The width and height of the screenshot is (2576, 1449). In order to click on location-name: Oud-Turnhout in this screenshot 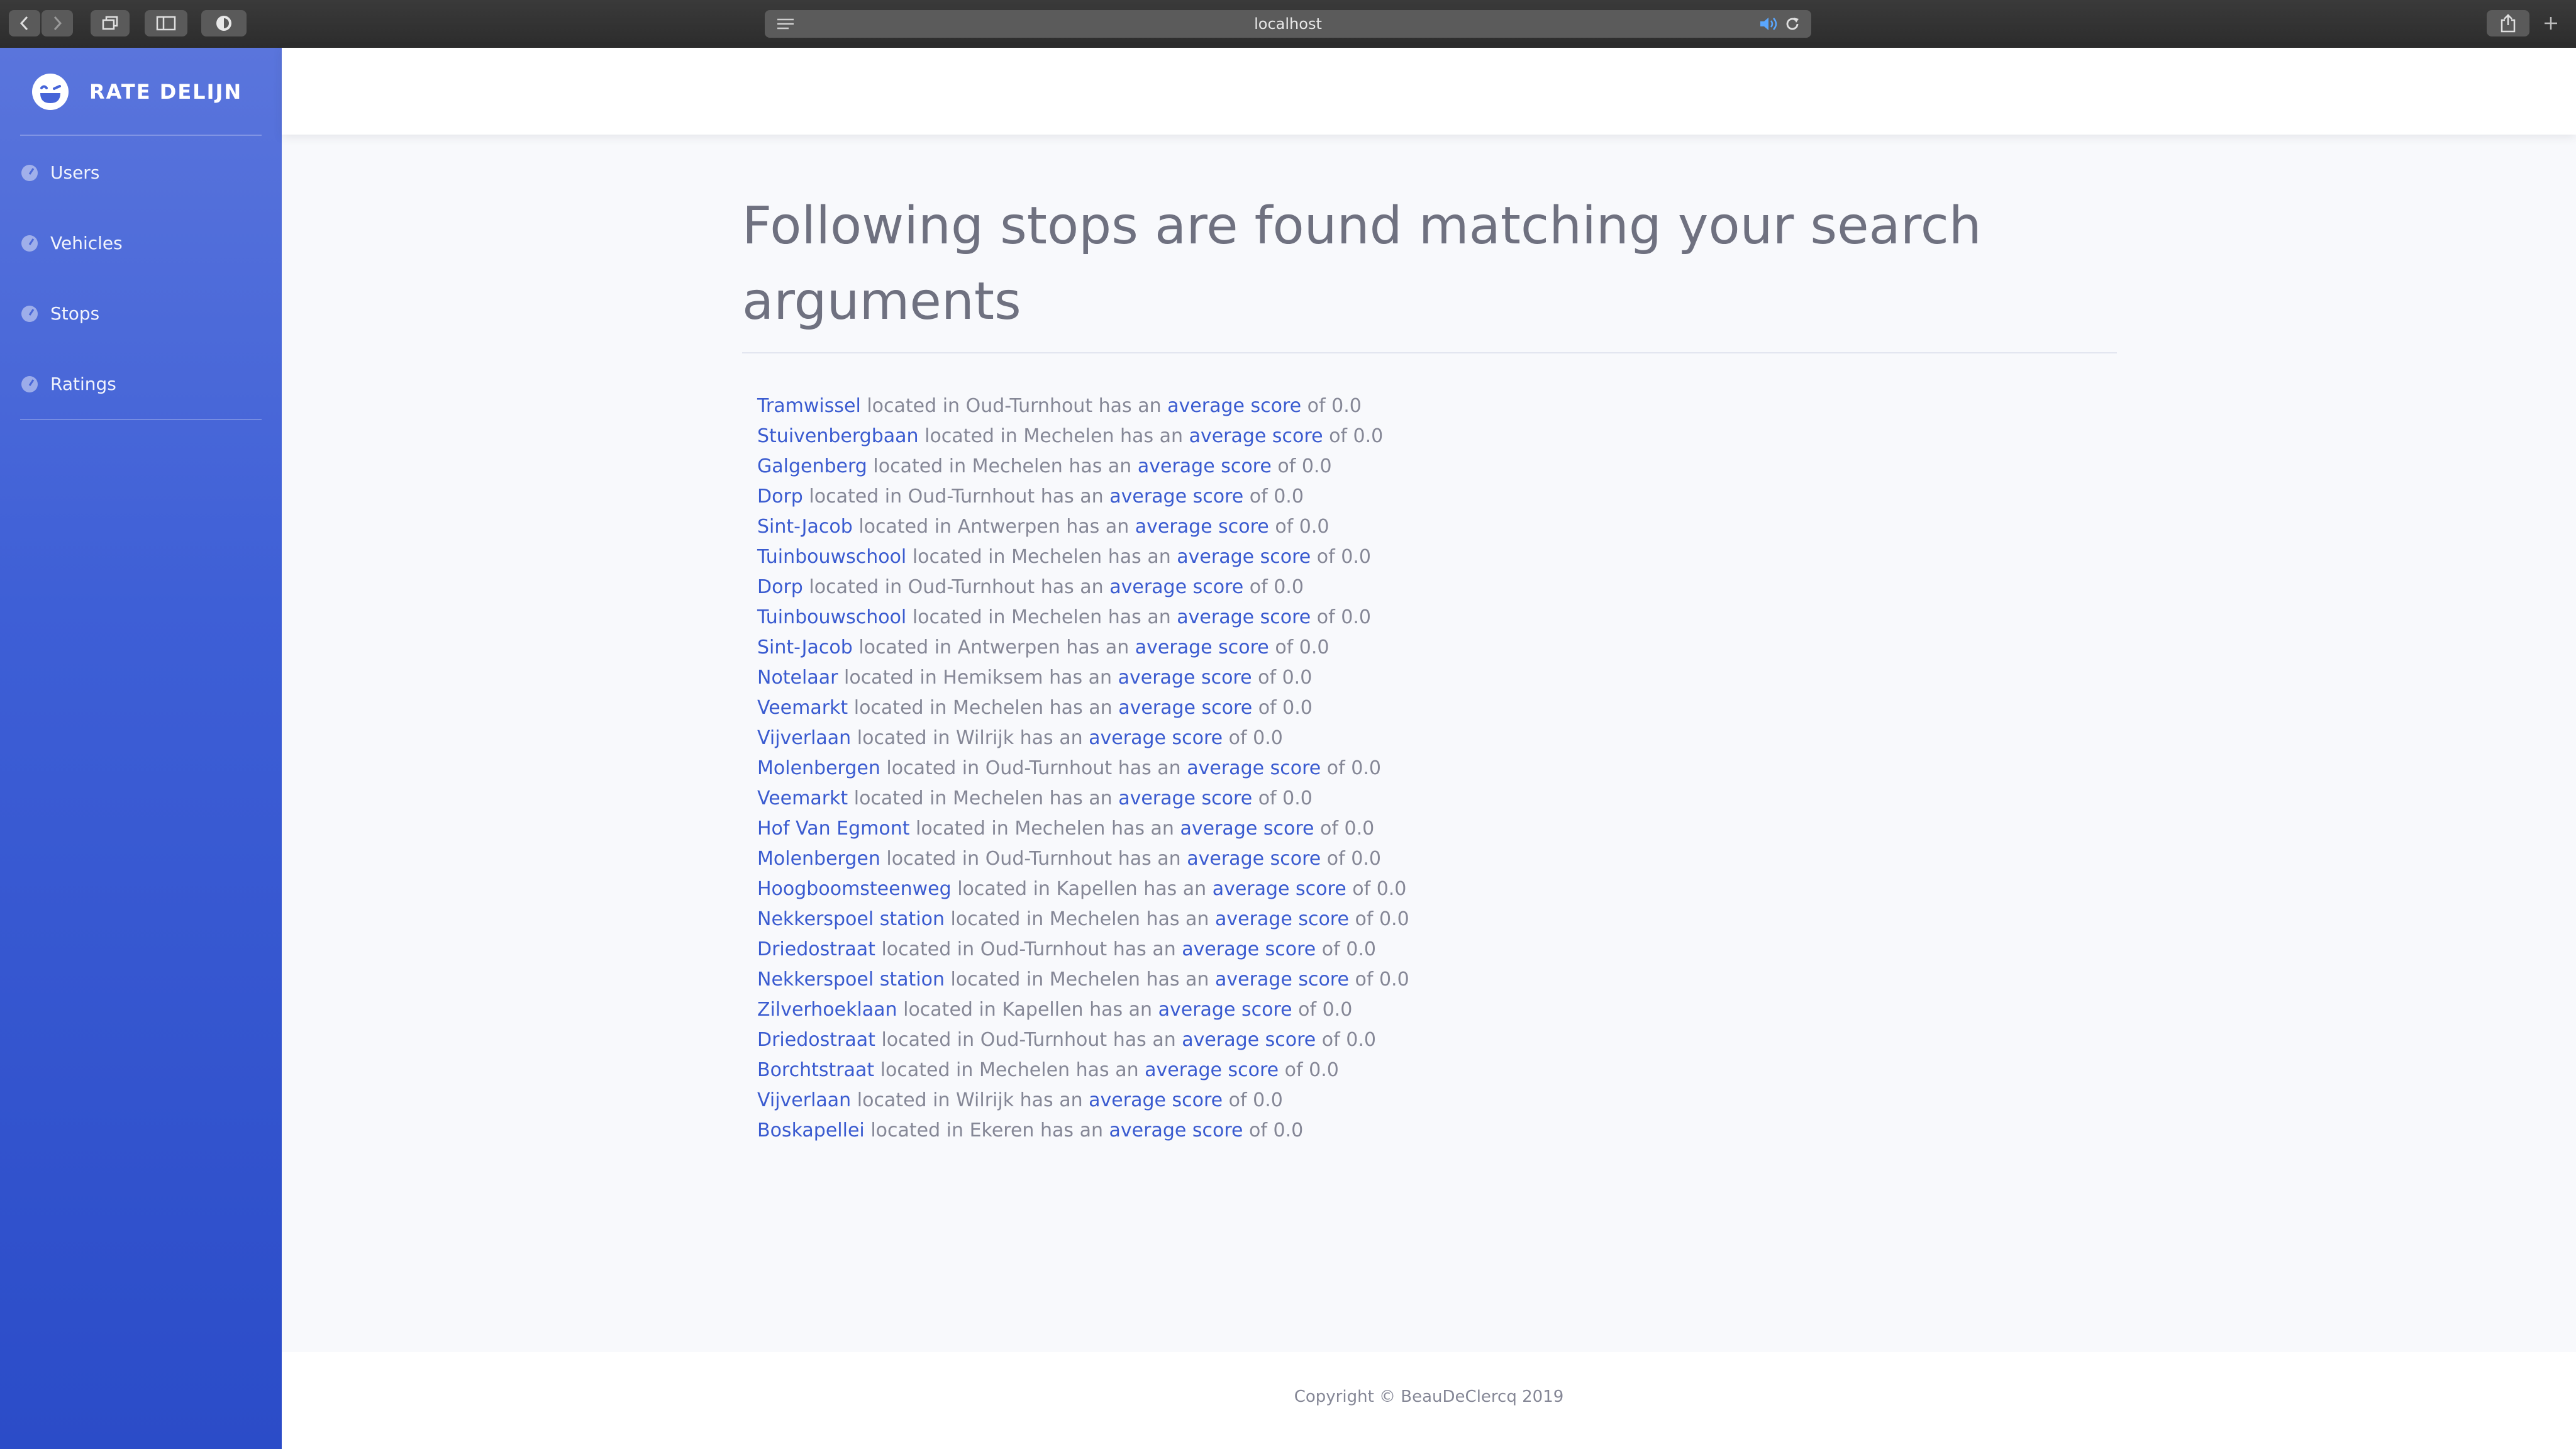, I will do `click(1049, 859)`.